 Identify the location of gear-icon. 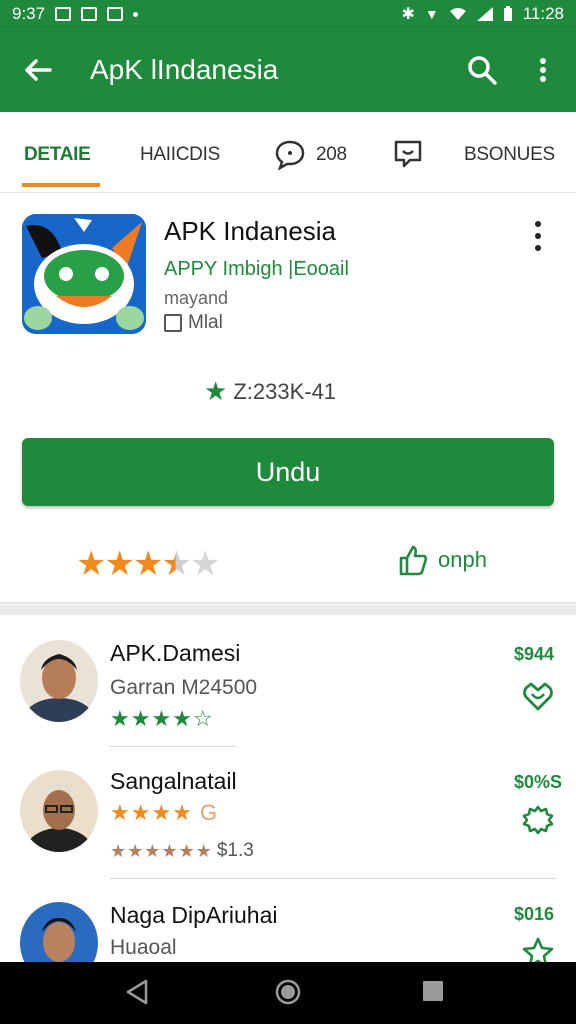
(538, 820).